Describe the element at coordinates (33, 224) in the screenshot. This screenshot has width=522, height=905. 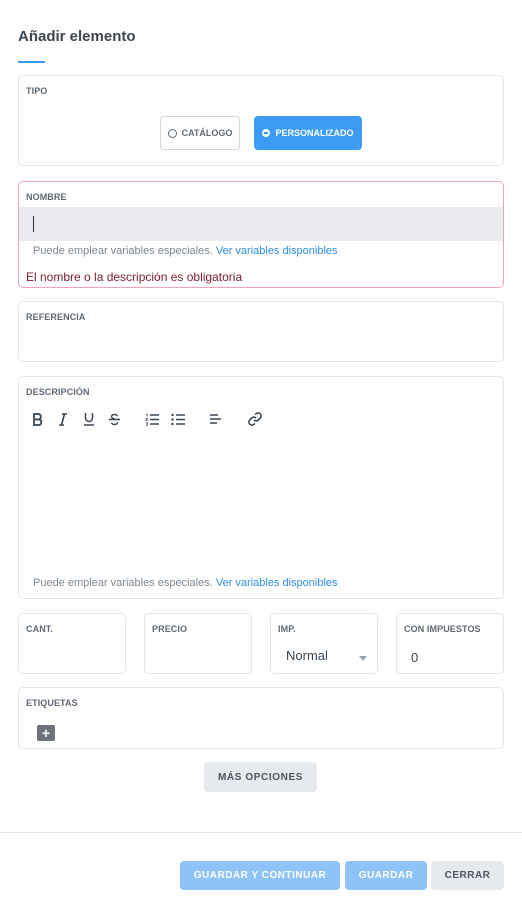
I see `text-caret` at that location.